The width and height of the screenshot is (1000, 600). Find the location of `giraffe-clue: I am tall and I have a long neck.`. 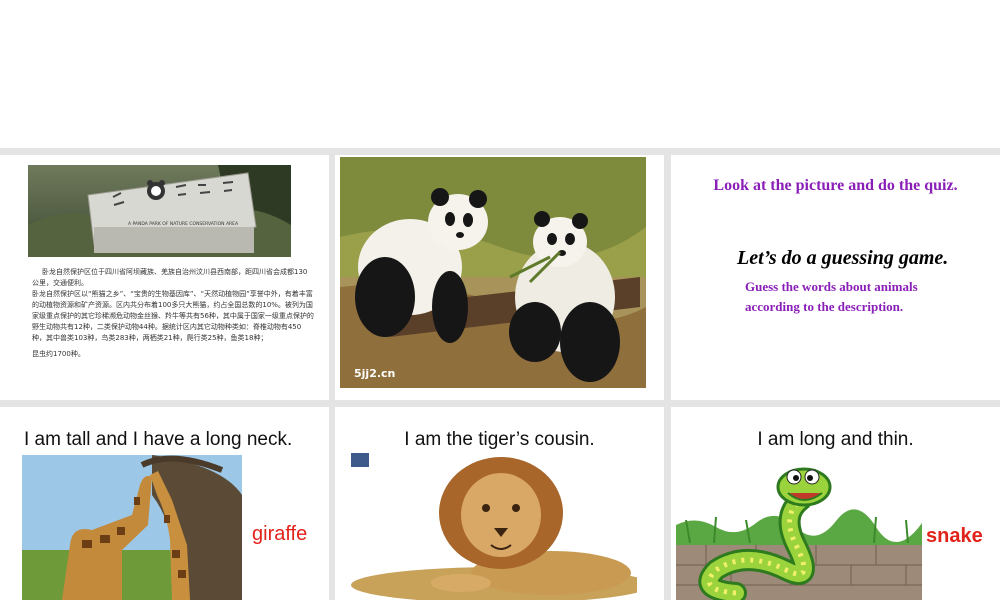

giraffe-clue: I am tall and I have a long neck. is located at coordinates (158, 439).